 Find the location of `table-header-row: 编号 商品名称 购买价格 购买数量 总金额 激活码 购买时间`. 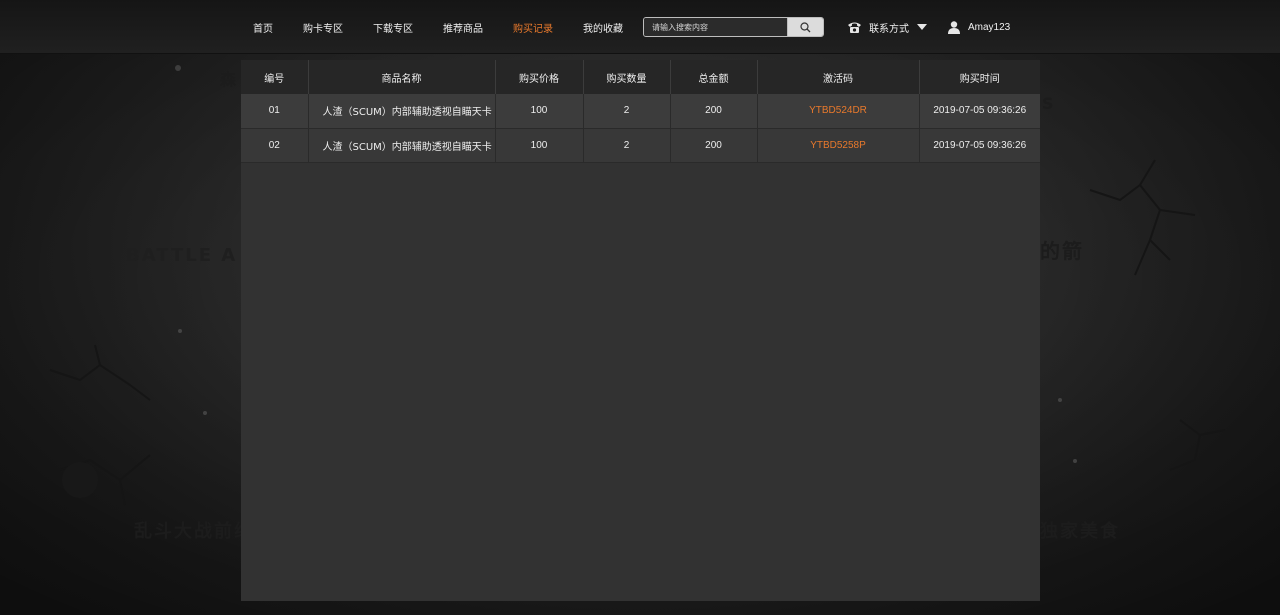

table-header-row: 编号 商品名称 购买价格 购买数量 总金额 激活码 购买时间 is located at coordinates (640, 77).